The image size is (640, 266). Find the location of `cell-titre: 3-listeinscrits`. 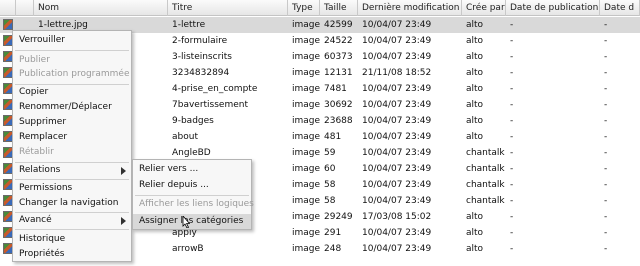

cell-titre: 3-listeinscrits is located at coordinates (202, 57).